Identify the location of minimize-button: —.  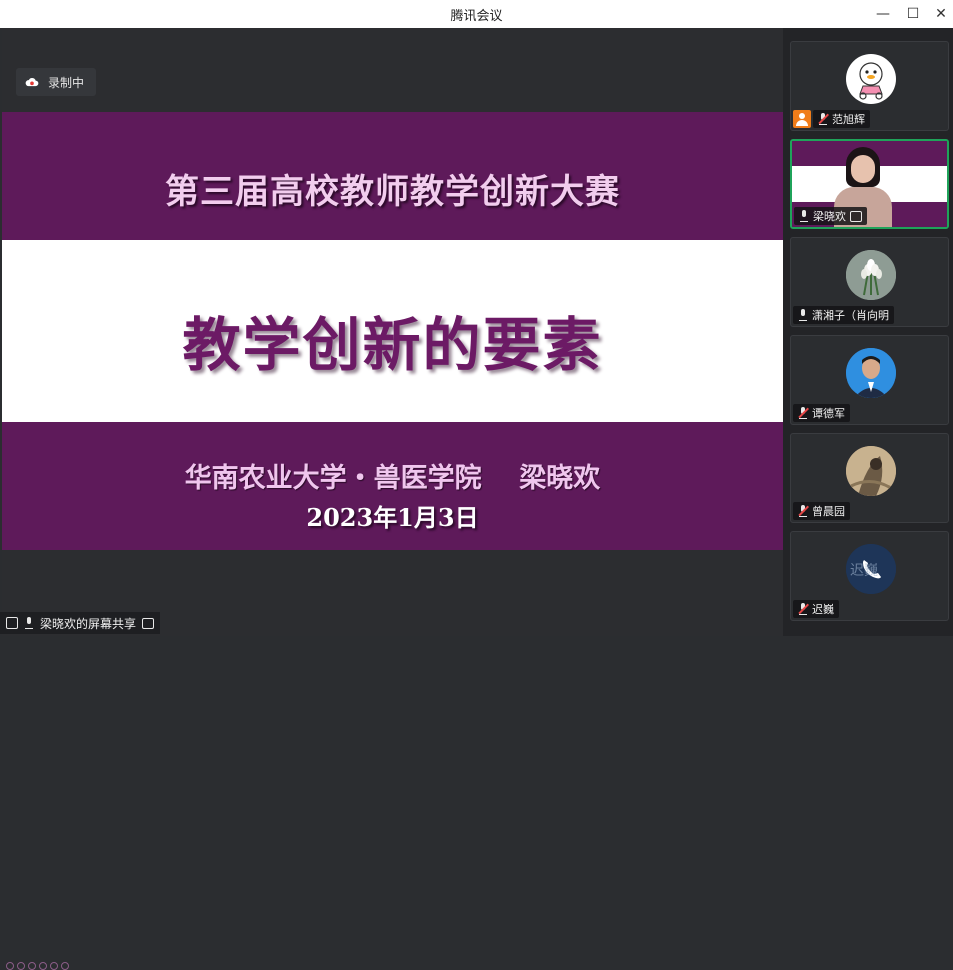
(883, 14).